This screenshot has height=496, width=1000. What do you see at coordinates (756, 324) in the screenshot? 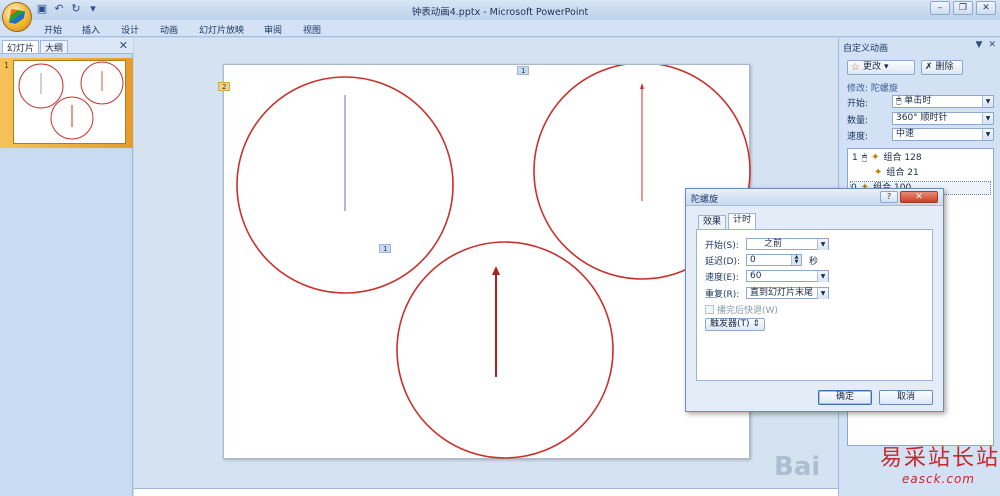
I see `expand-icon: ⇕` at bounding box center [756, 324].